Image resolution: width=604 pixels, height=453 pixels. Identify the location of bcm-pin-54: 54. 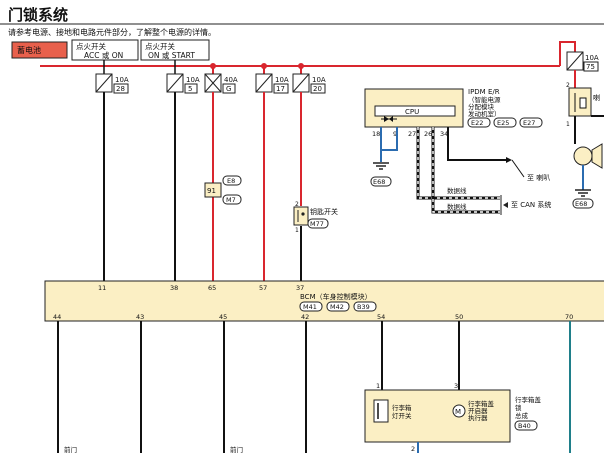
(381, 317).